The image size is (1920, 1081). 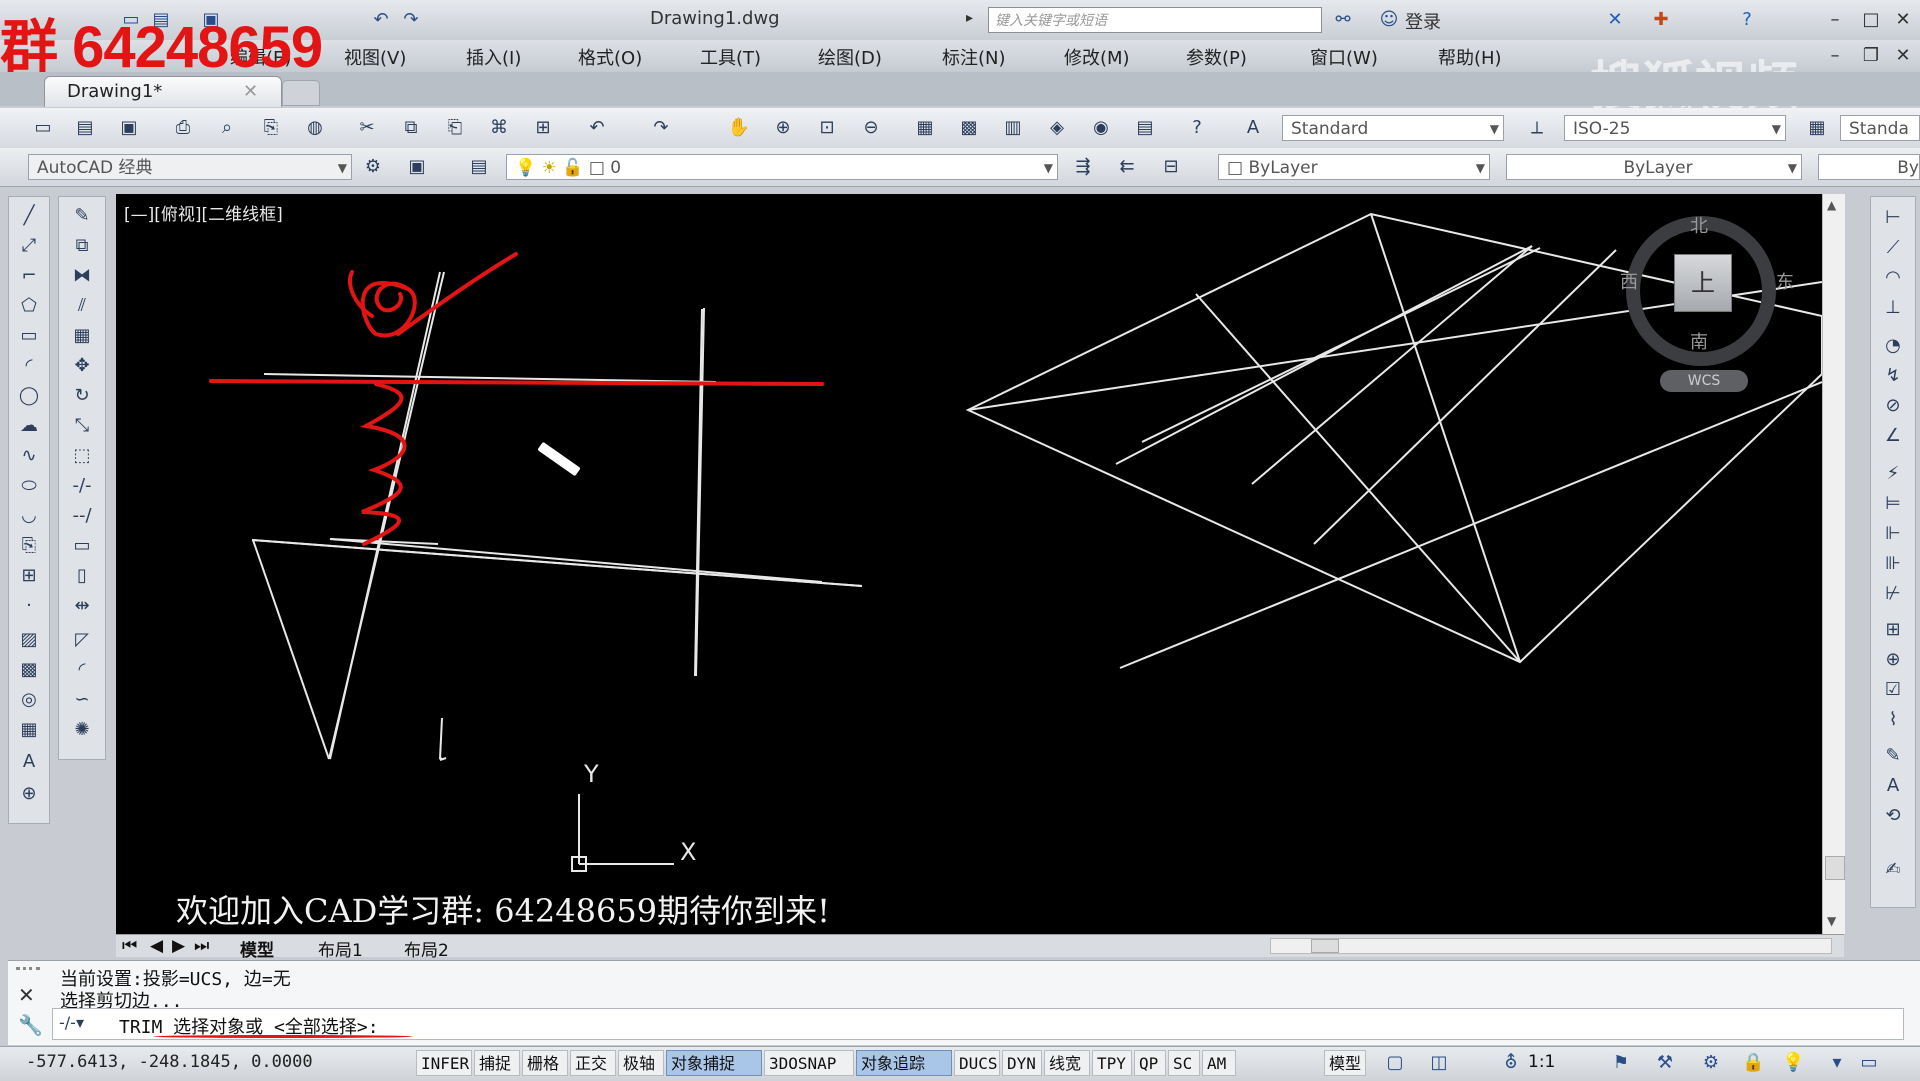 What do you see at coordinates (43, 128) in the screenshot?
I see `new-icon: ▭` at bounding box center [43, 128].